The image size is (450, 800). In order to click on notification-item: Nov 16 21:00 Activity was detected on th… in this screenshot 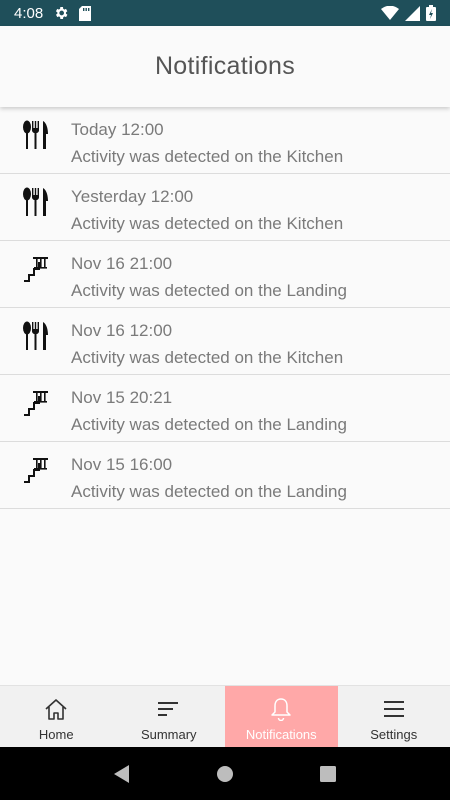, I will do `click(225, 274)`.